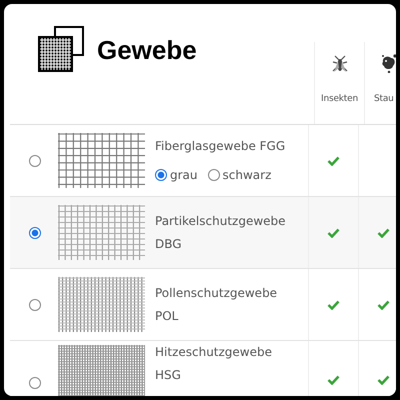 The image size is (400, 400). I want to click on page-title: Gewebe, so click(147, 48).